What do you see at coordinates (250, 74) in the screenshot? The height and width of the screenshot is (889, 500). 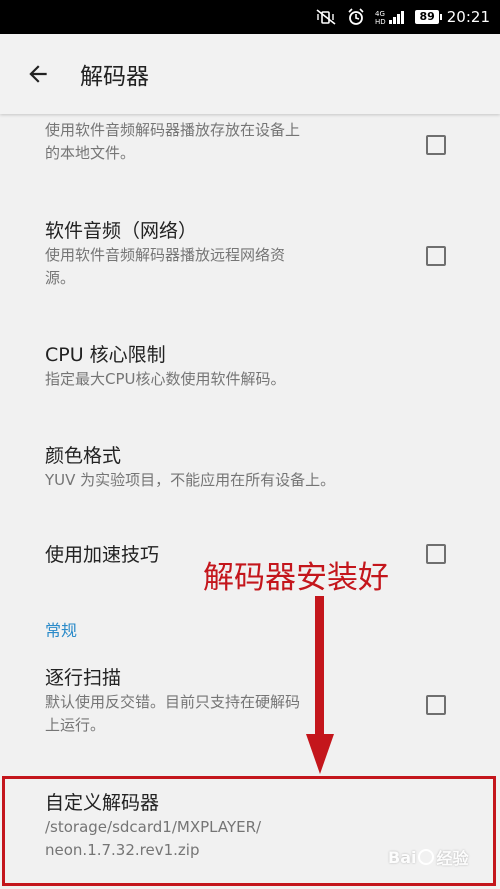 I see `toolbar: 解码器` at bounding box center [250, 74].